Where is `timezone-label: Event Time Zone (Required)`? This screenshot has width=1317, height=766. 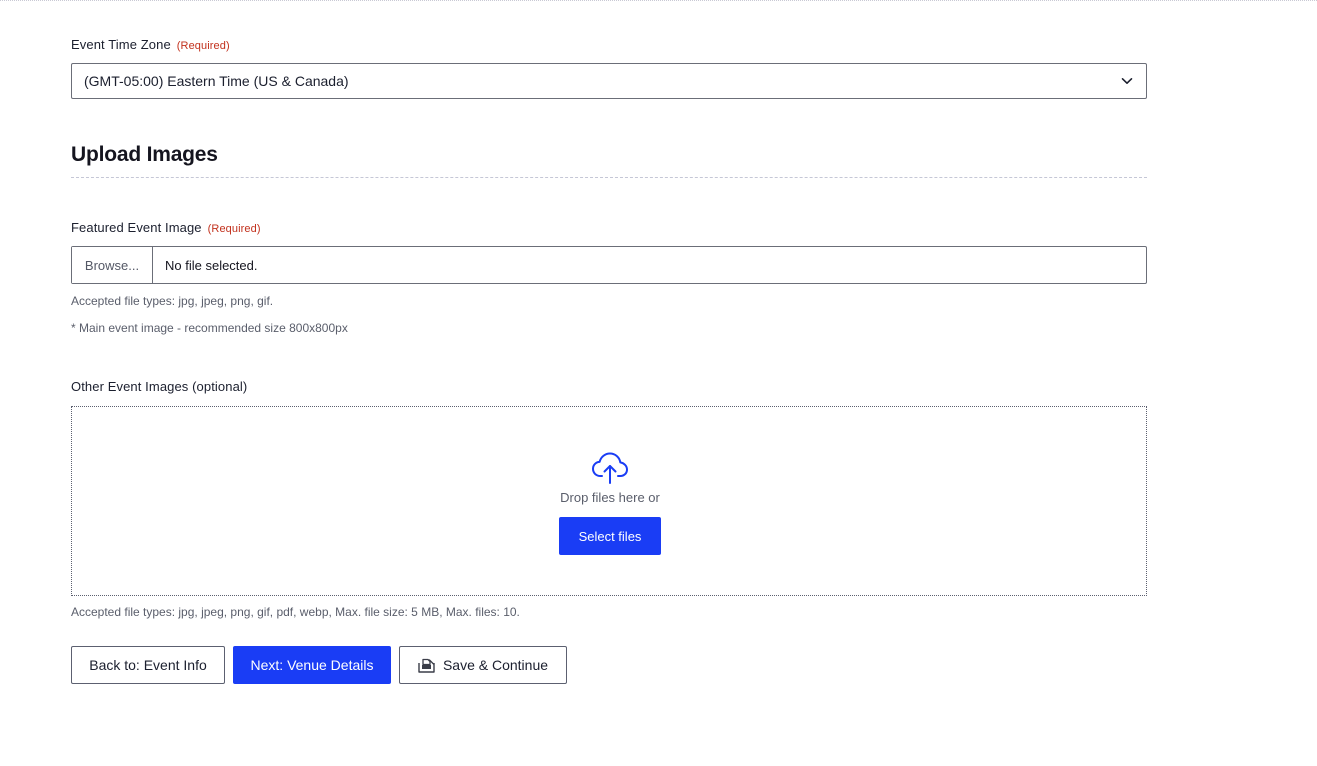
timezone-label: Event Time Zone (Required) is located at coordinates (150, 44).